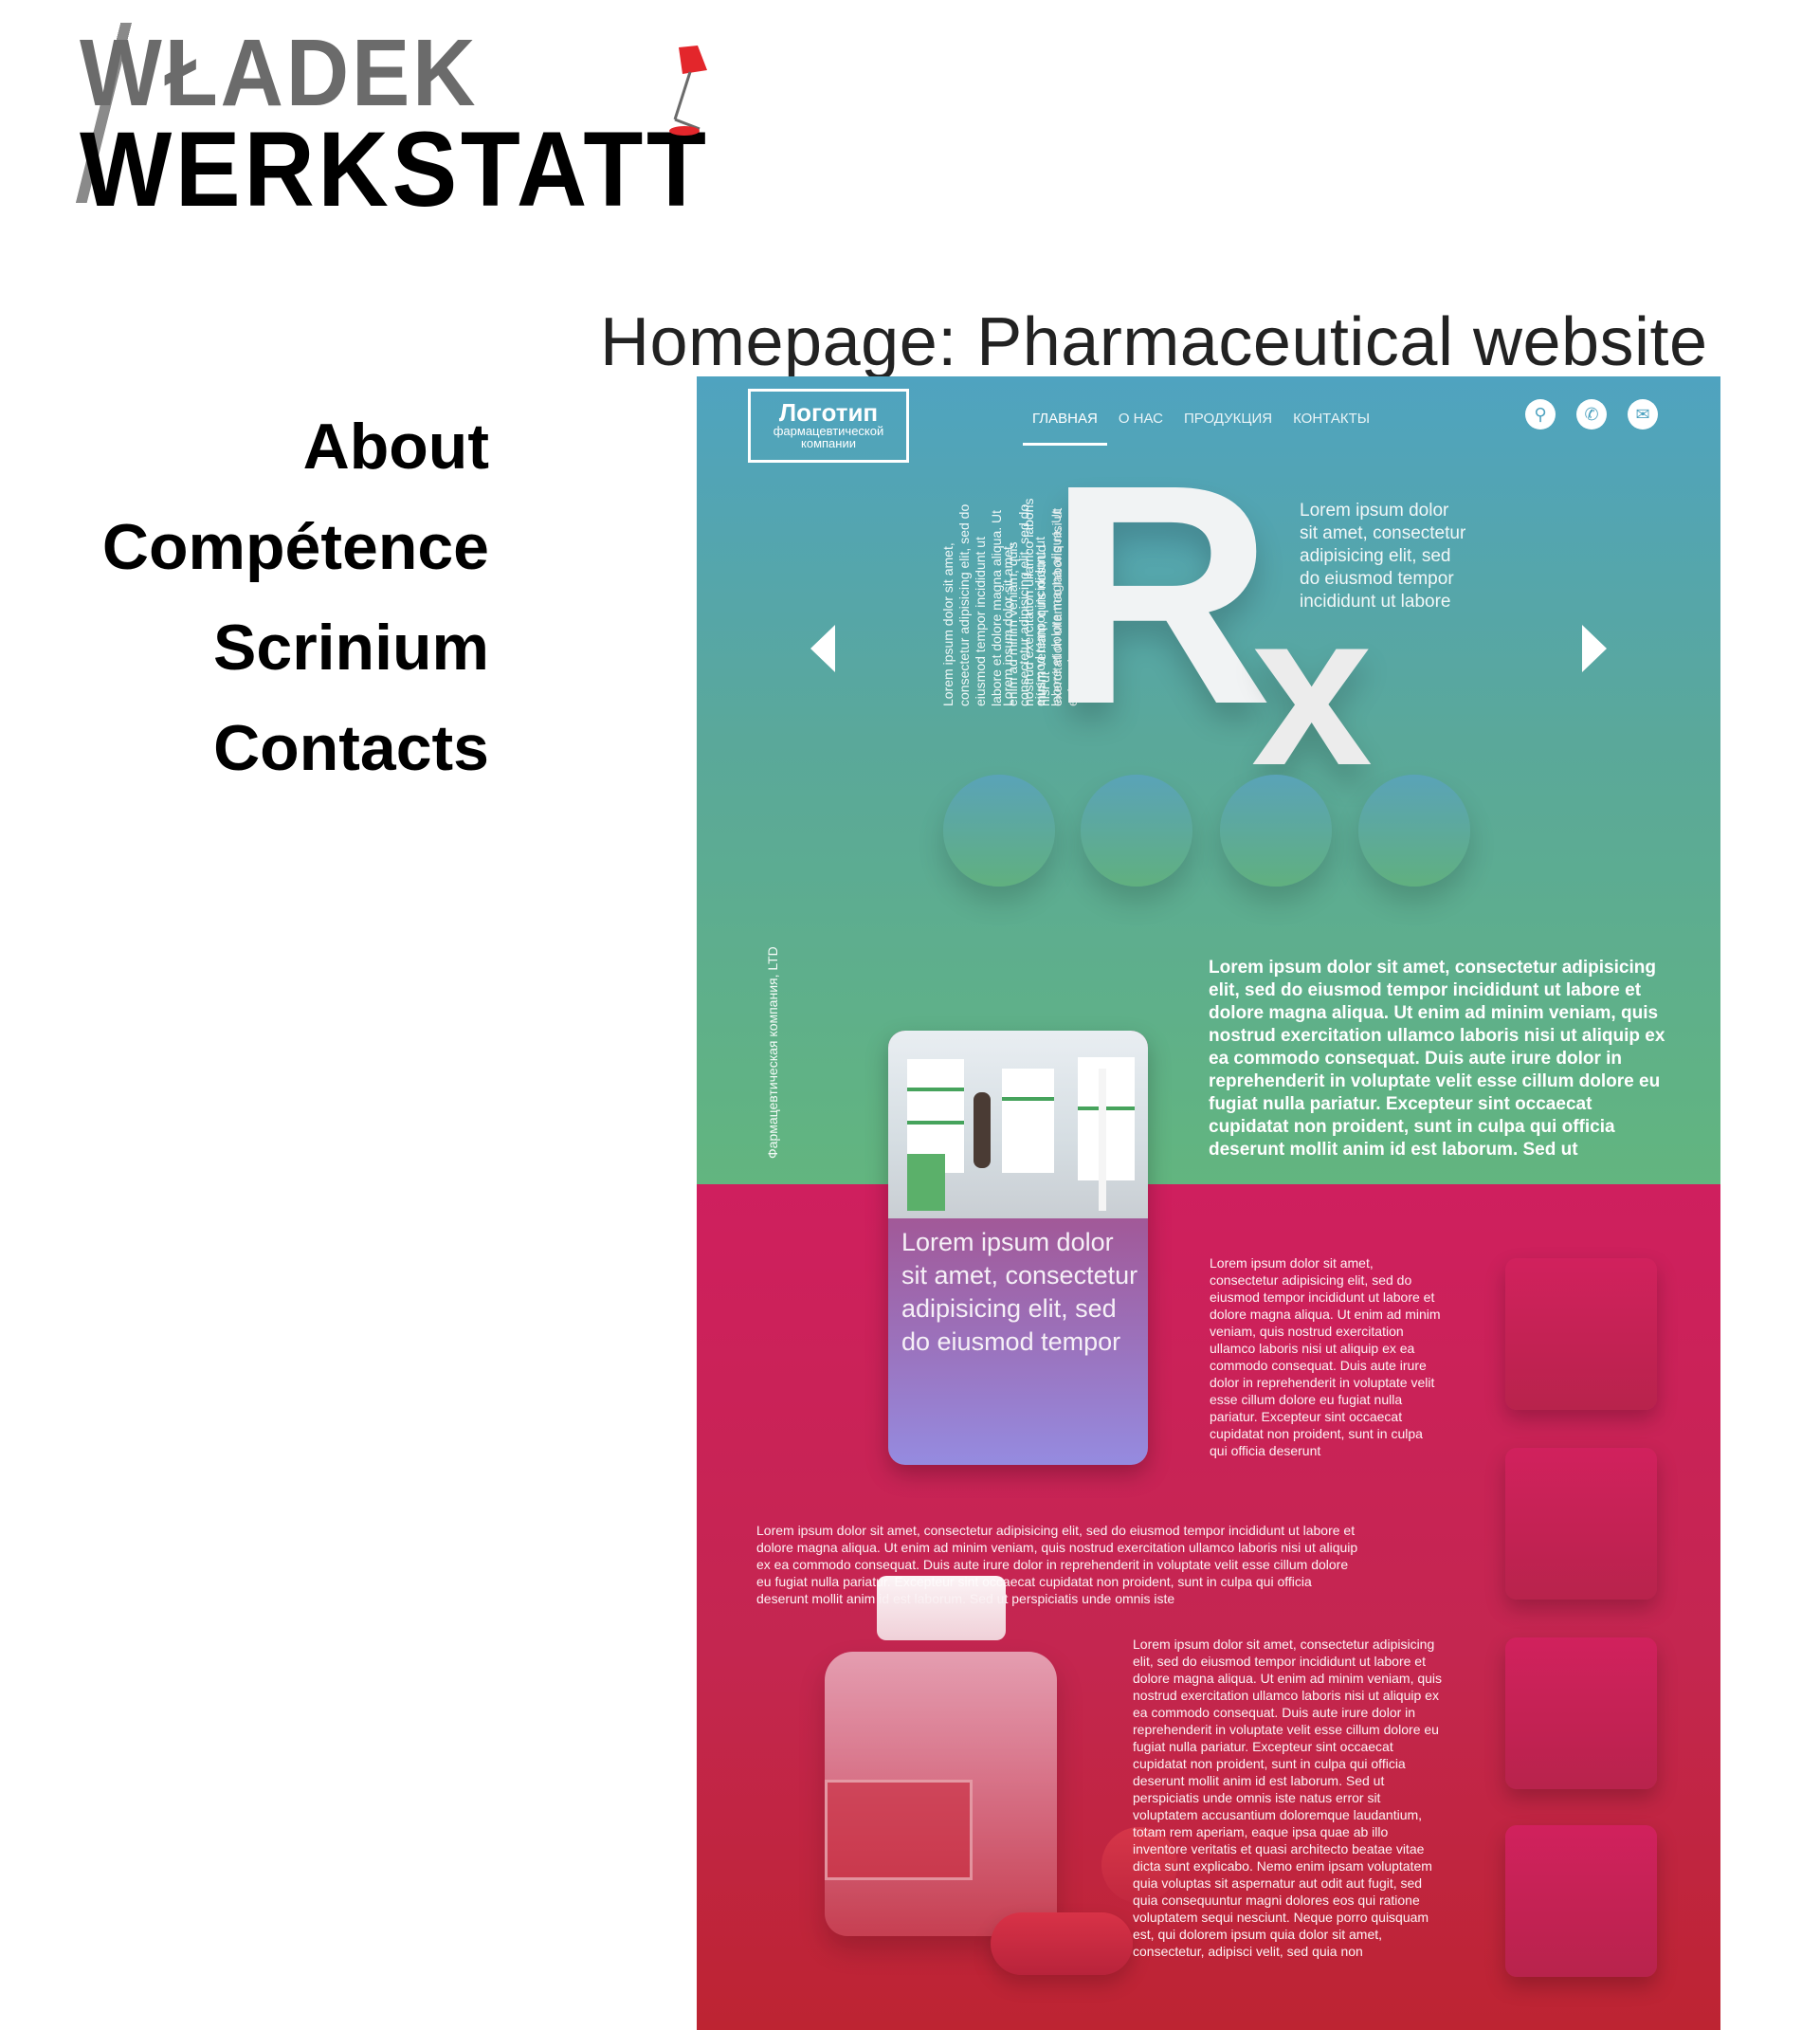  I want to click on nav-competence: Compétence, so click(295, 547).